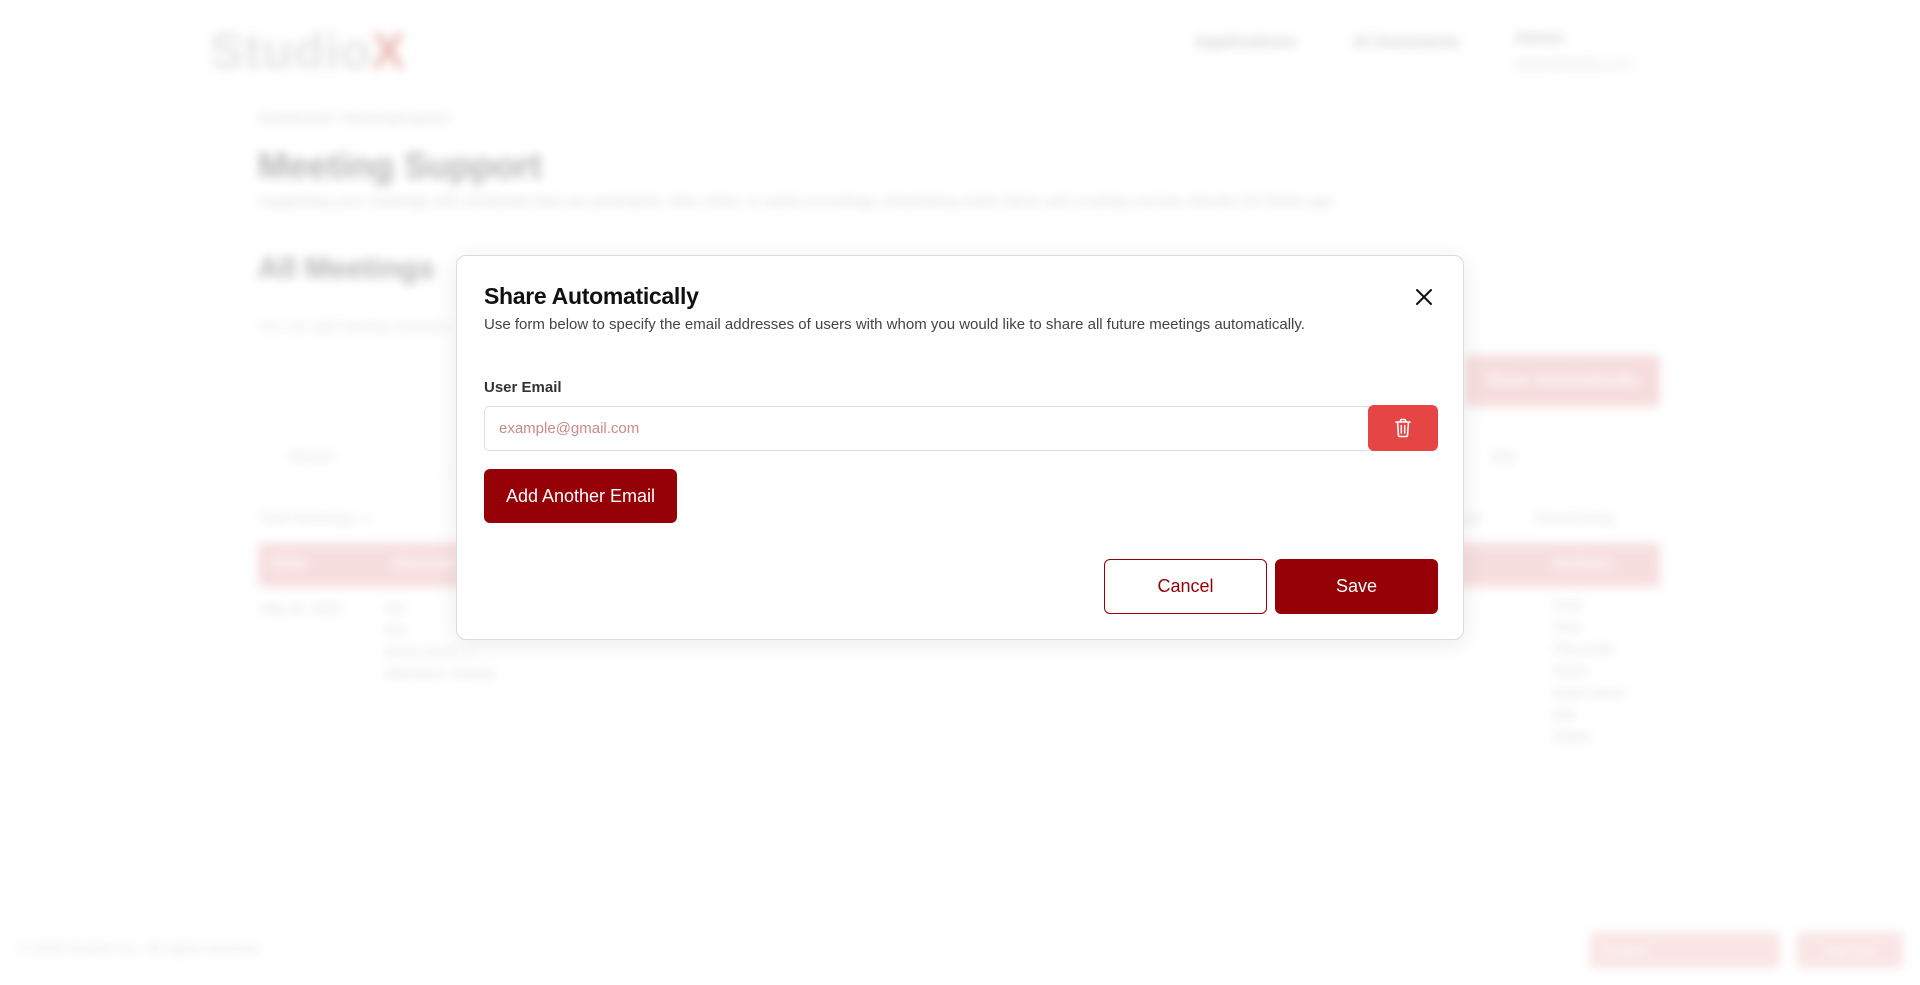 The image size is (1920, 985). Describe the element at coordinates (591, 296) in the screenshot. I see `dialog-title: Share Automatically` at that location.